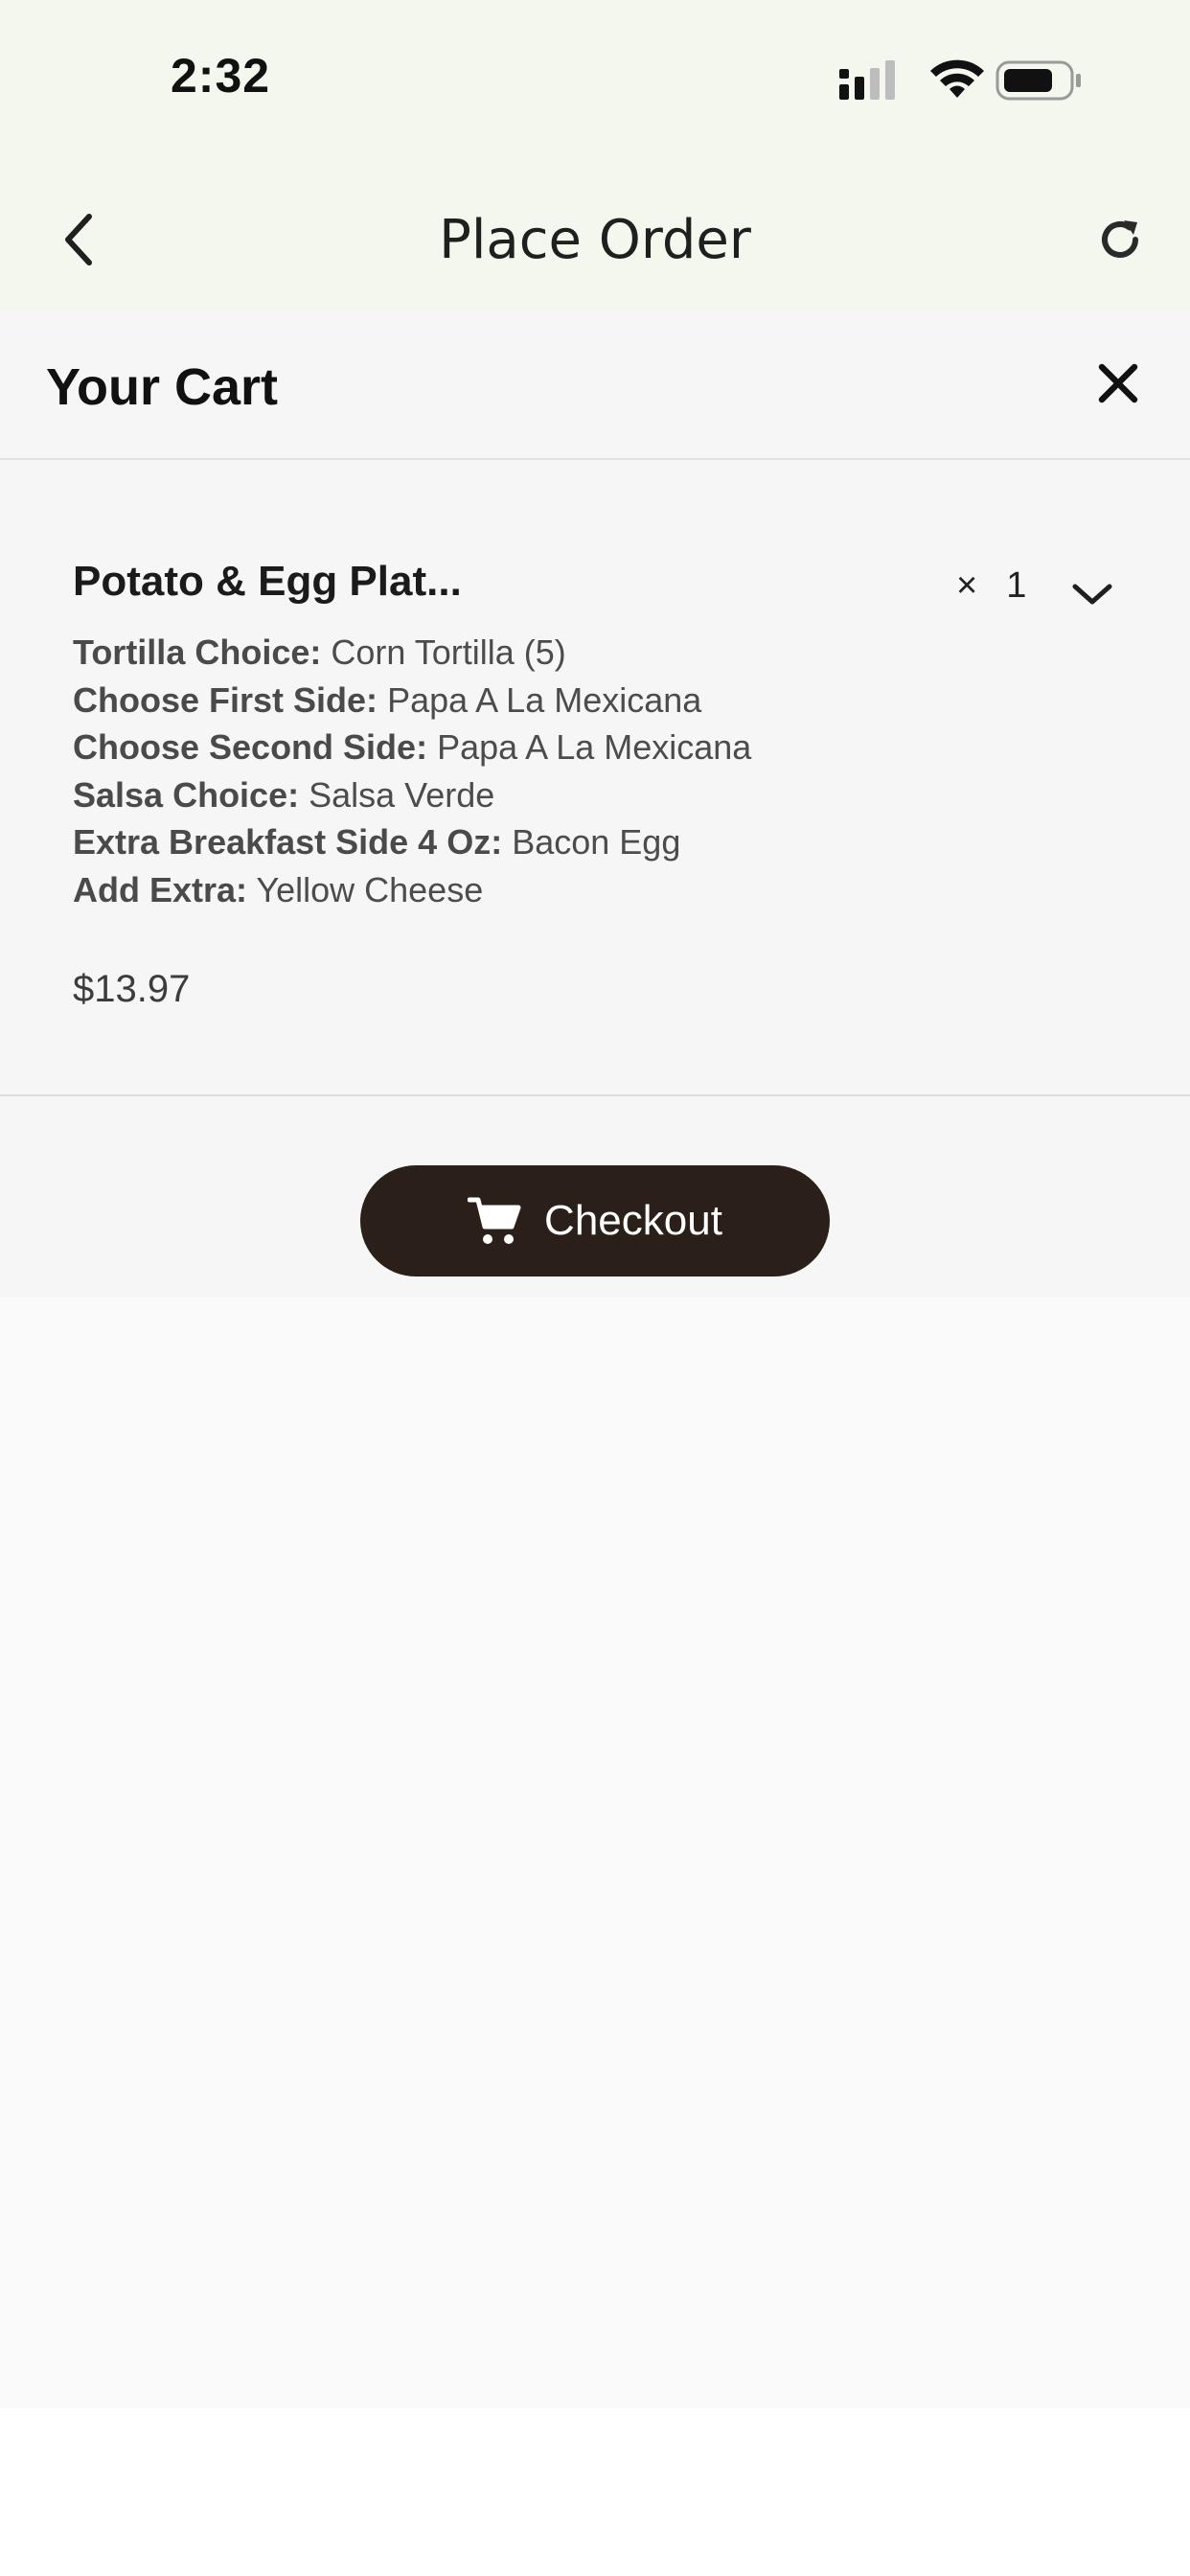  I want to click on status-time: 2:32, so click(221, 76).